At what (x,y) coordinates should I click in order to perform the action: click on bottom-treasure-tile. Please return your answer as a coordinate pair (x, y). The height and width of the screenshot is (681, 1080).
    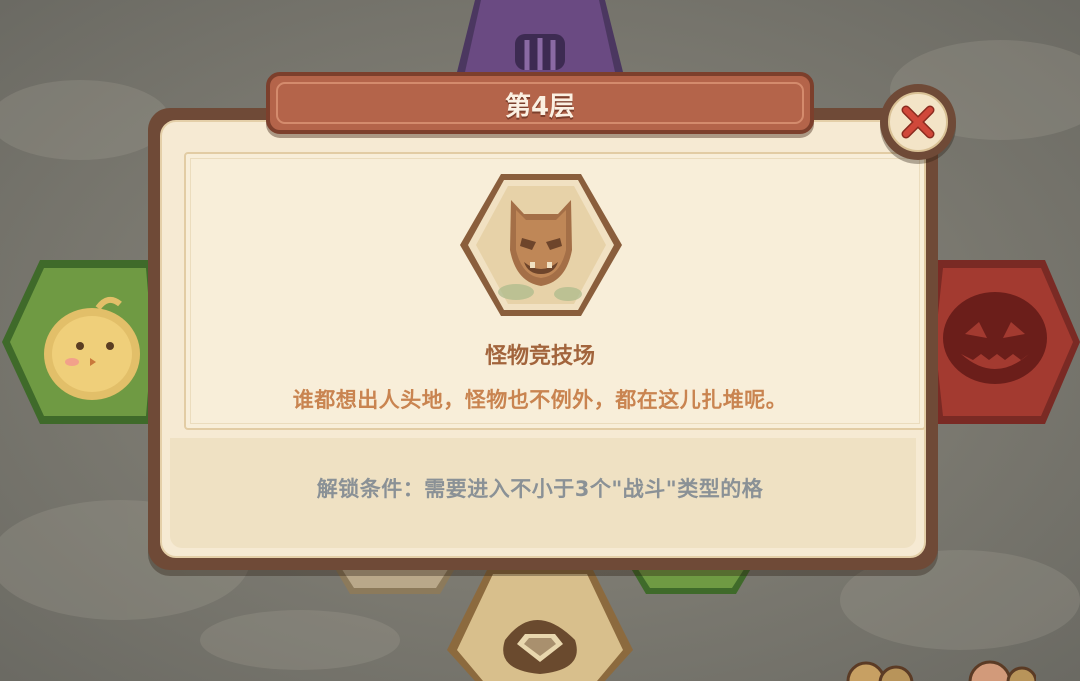
    Looking at the image, I should click on (540, 620).